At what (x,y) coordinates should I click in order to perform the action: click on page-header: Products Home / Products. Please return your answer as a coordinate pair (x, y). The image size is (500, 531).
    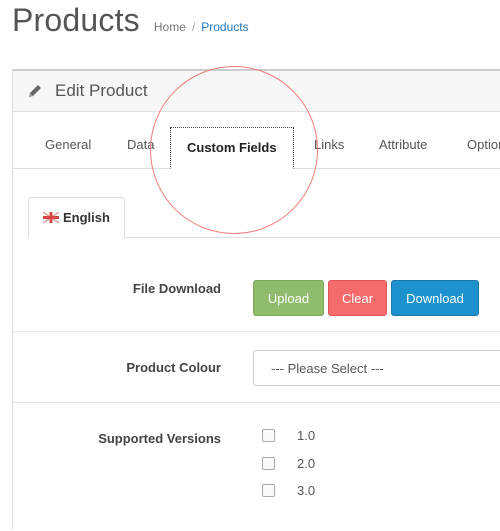
    Looking at the image, I should click on (130, 27).